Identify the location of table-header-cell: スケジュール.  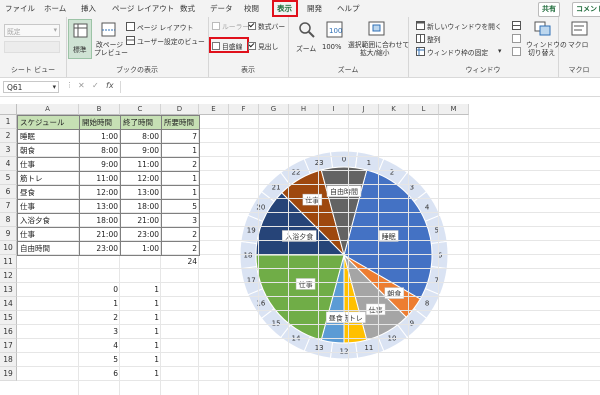
(48, 122).